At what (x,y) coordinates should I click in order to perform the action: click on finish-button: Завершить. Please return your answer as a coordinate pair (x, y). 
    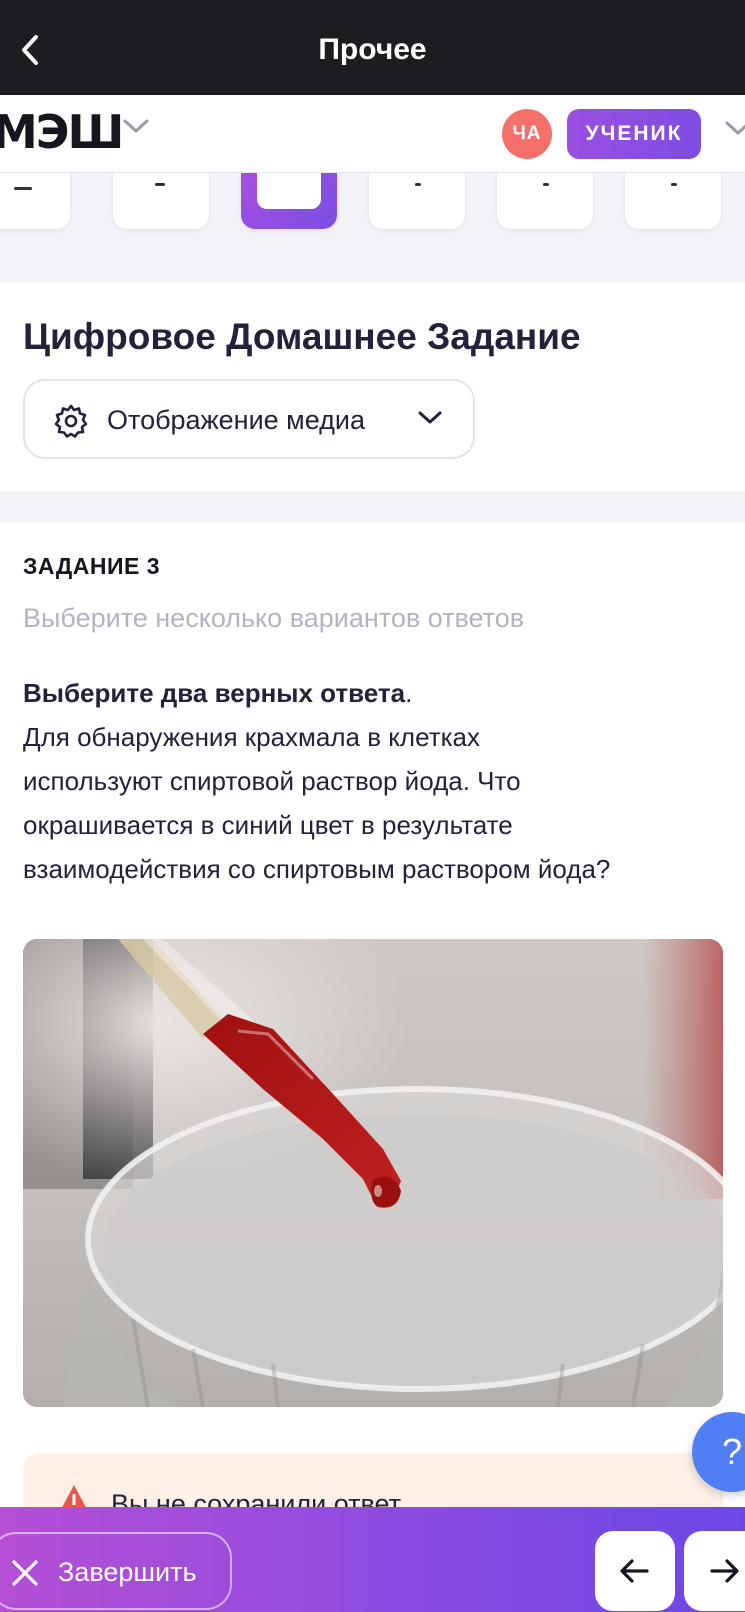
    Looking at the image, I should click on (116, 1571).